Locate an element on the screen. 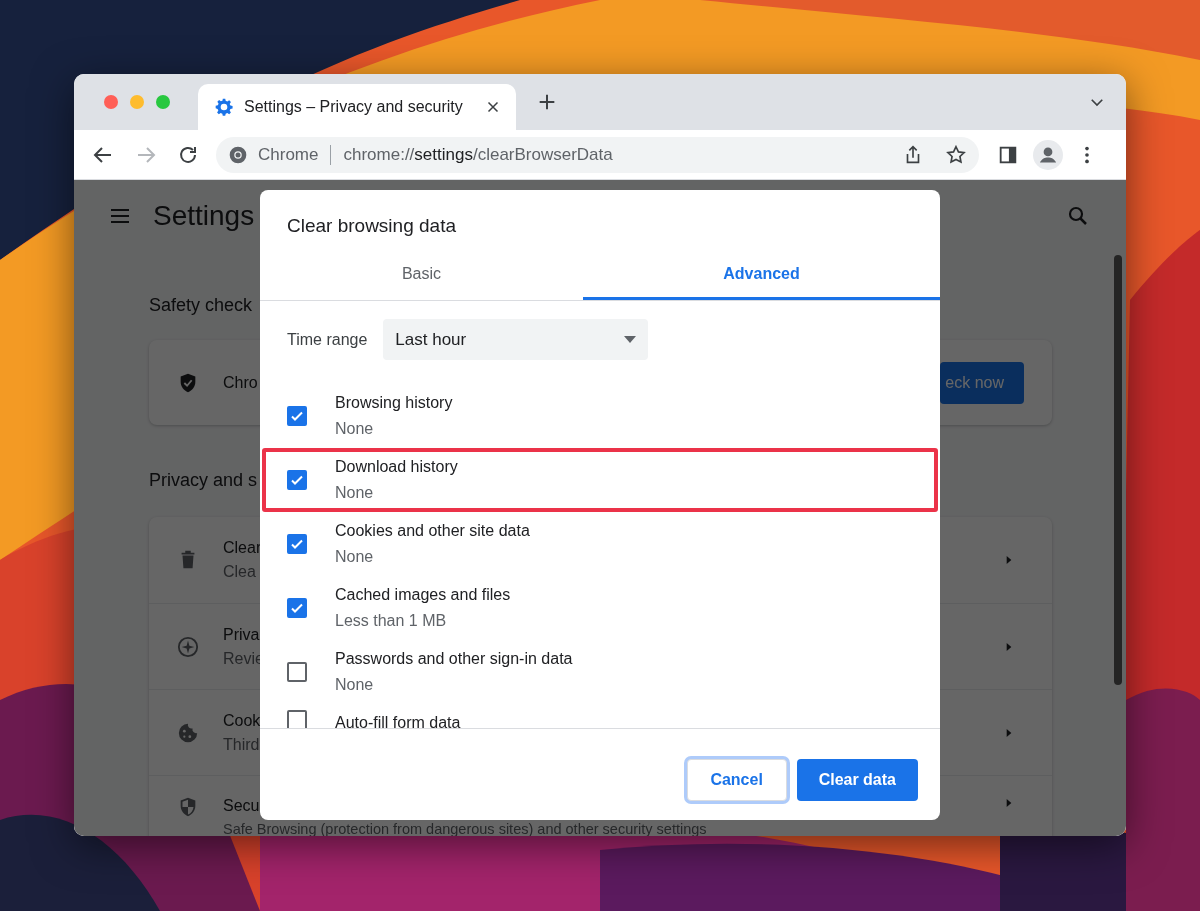 The height and width of the screenshot is (911, 1200). option-label: Cached images and files is located at coordinates (423, 595).